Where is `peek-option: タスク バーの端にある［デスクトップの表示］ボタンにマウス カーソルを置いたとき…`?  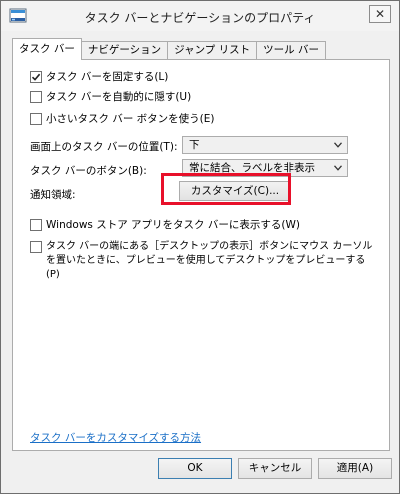 peek-option: タスク バーの端にある［デスクトップの表示］ボタンにマウス カーソルを置いたとき… is located at coordinates (202, 261).